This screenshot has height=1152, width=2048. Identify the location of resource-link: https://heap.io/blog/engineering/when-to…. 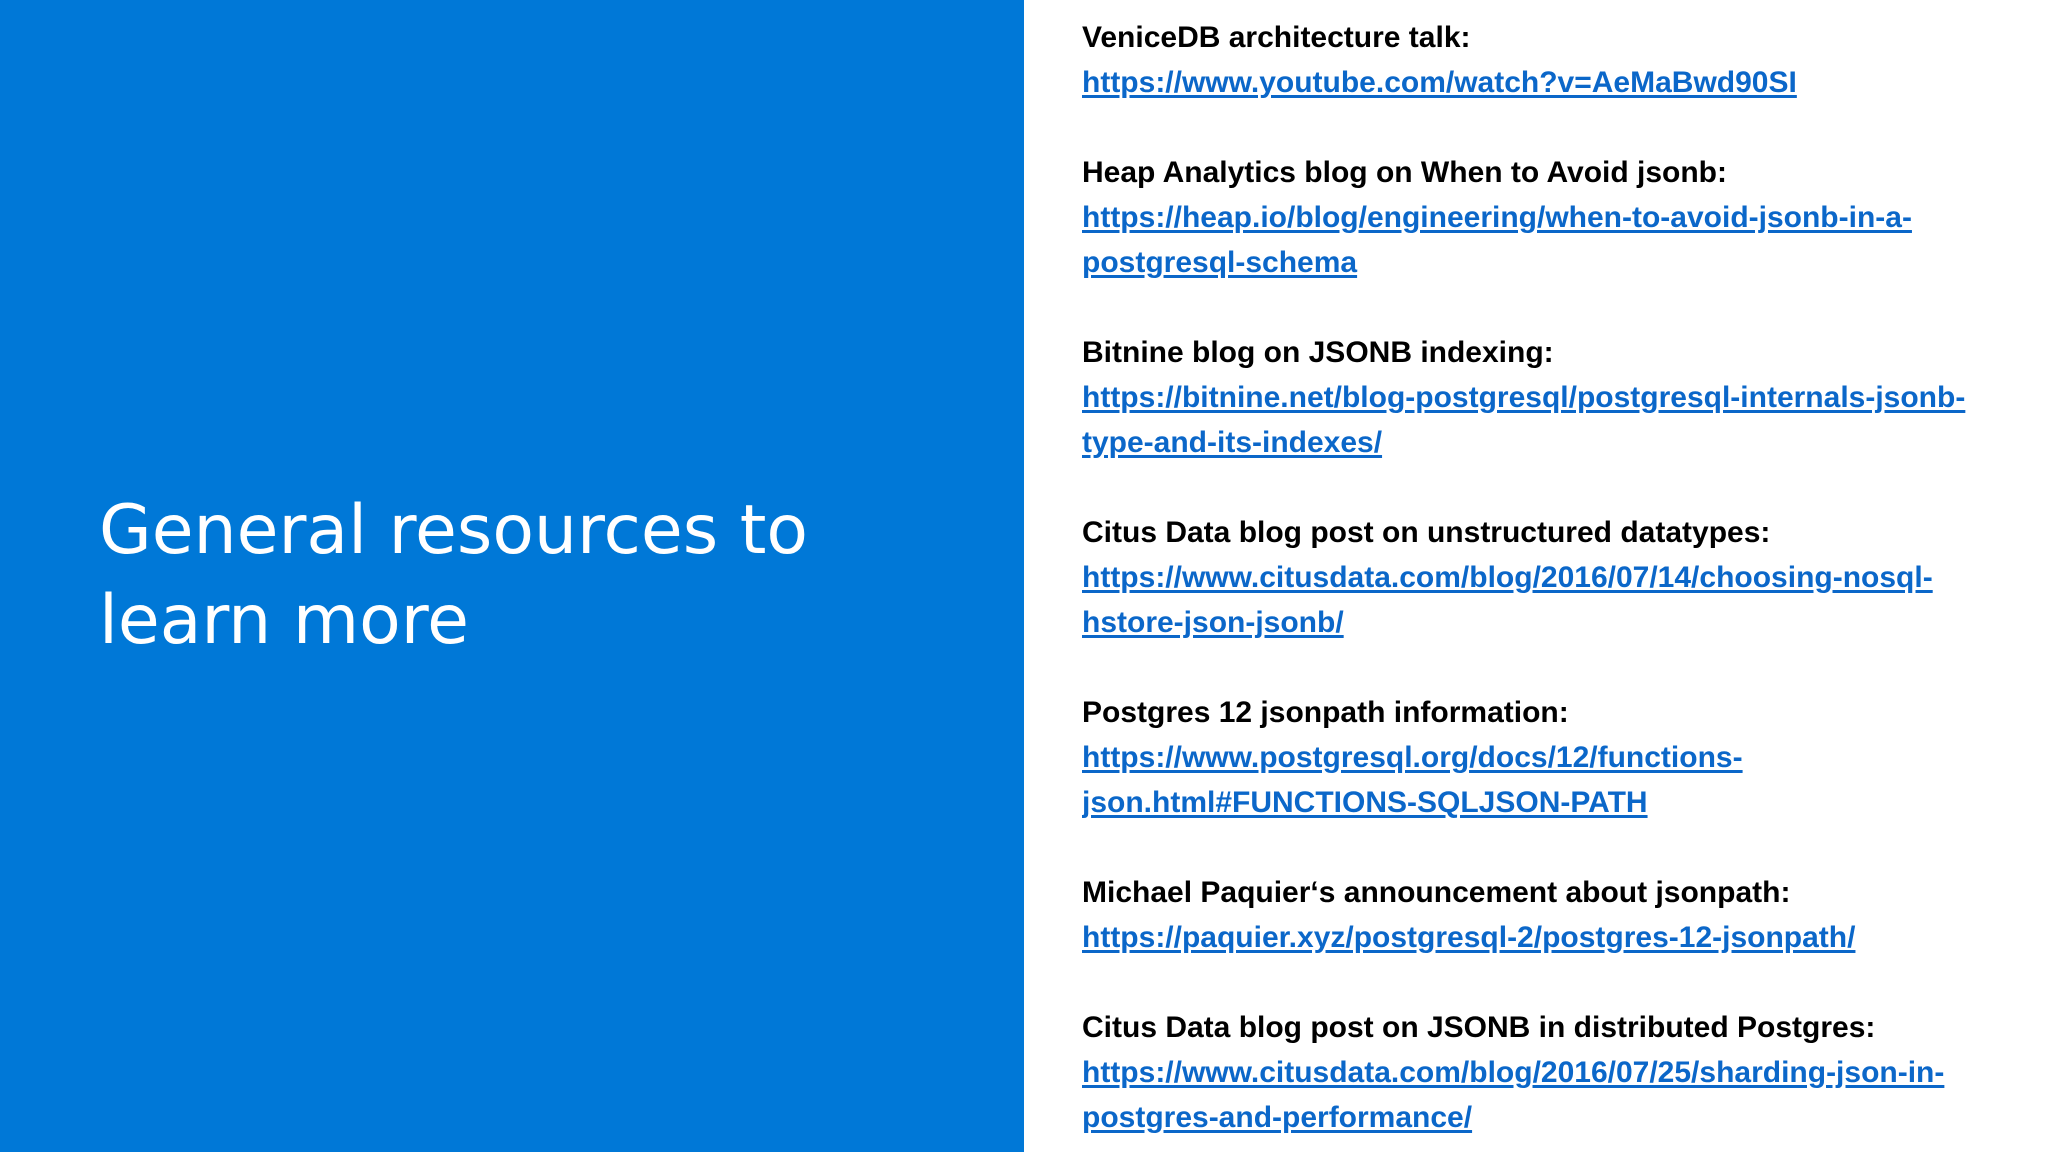
(1552, 240).